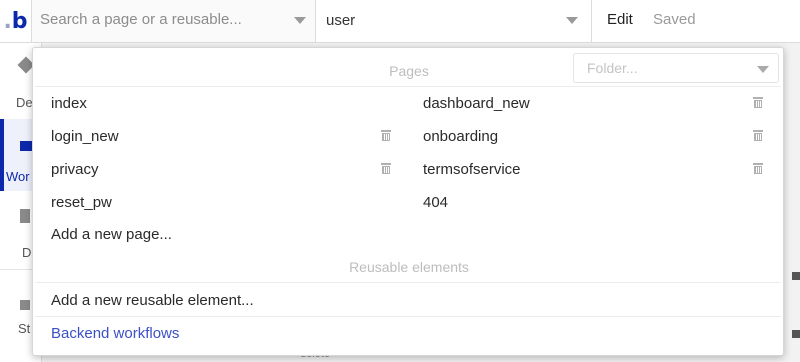  Describe the element at coordinates (341, 20) in the screenshot. I see `element-selector-value: user` at that location.